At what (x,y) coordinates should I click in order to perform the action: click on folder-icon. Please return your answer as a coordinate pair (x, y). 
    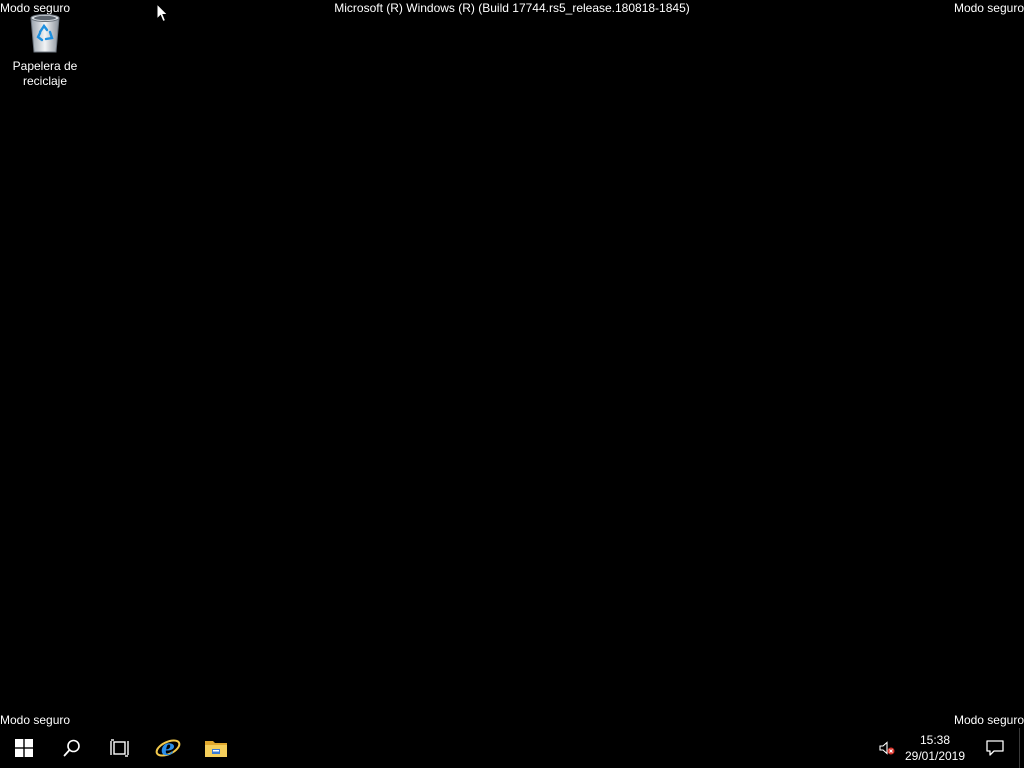
    Looking at the image, I should click on (216, 749).